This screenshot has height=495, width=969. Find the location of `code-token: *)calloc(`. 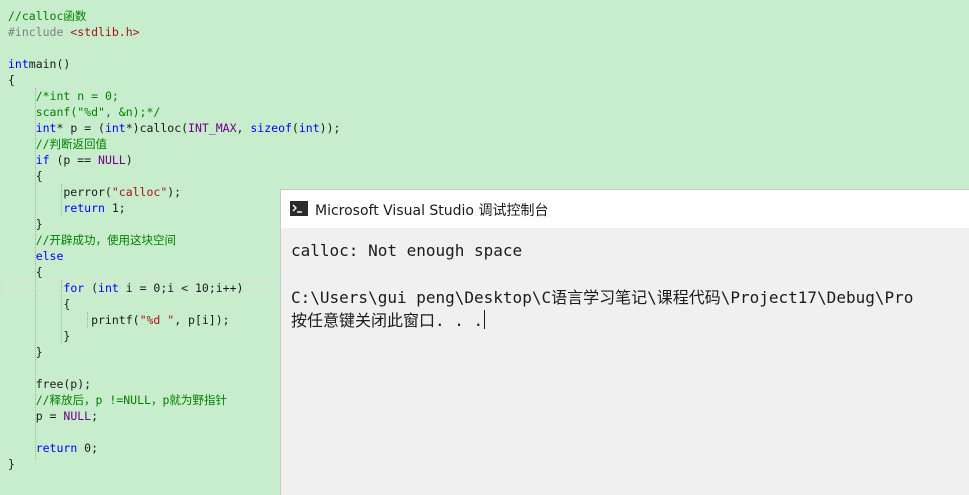

code-token: *)calloc( is located at coordinates (157, 128).